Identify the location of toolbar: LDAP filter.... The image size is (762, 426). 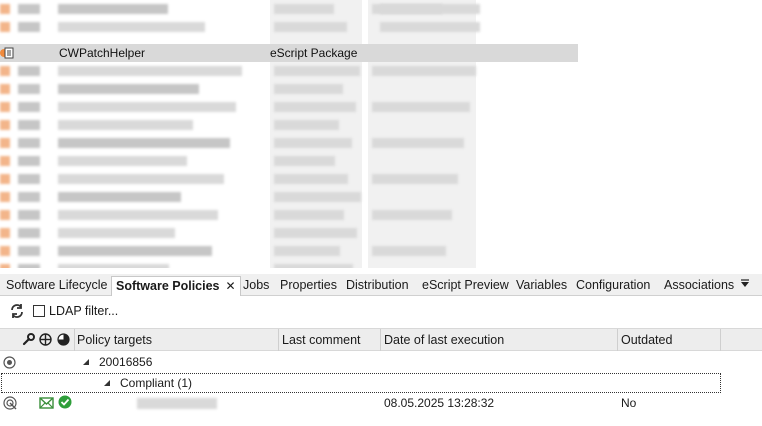
(381, 312).